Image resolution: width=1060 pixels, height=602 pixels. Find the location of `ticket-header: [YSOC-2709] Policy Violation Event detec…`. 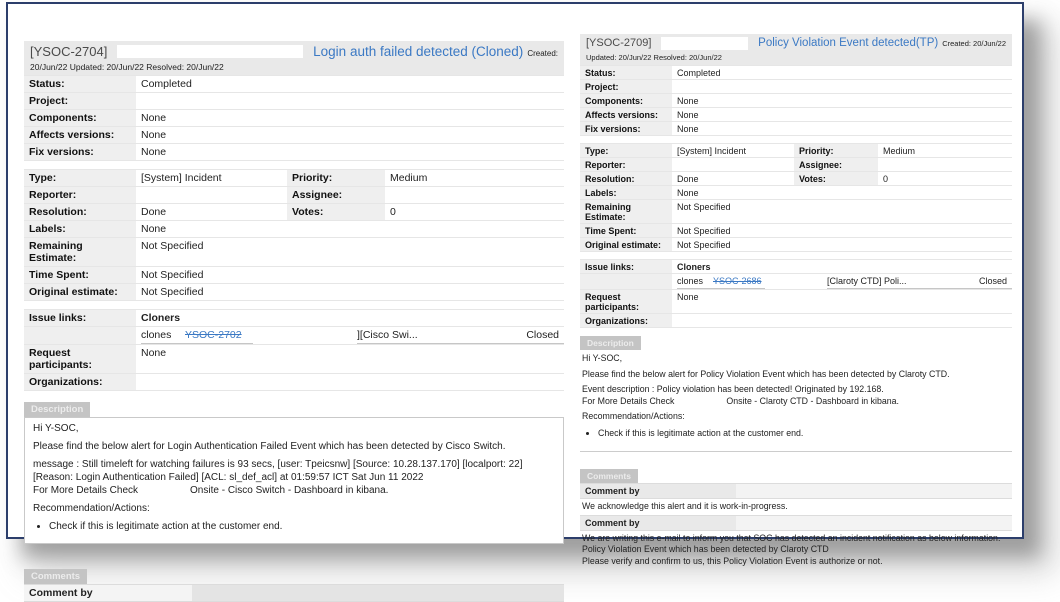

ticket-header: [YSOC-2709] Policy Violation Event detec… is located at coordinates (796, 49).